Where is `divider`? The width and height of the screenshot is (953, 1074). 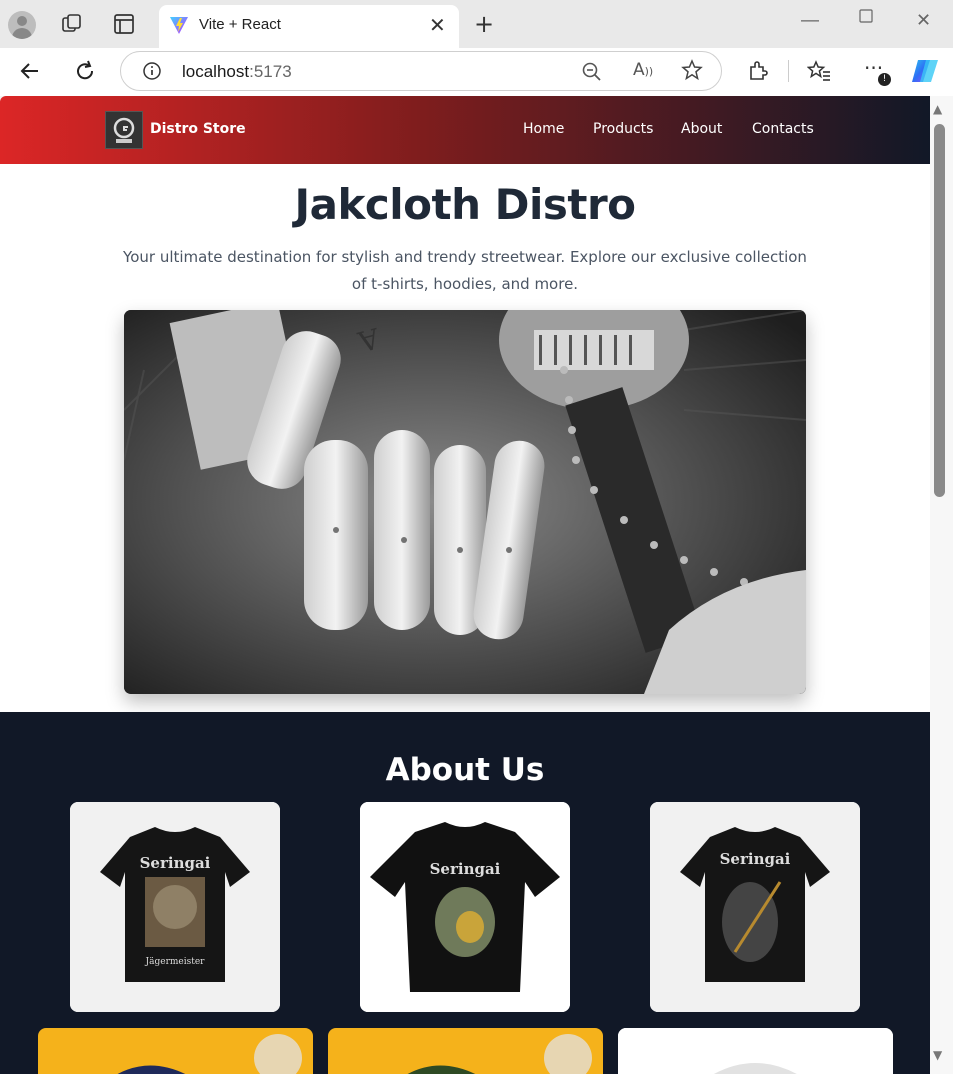 divider is located at coordinates (788, 71).